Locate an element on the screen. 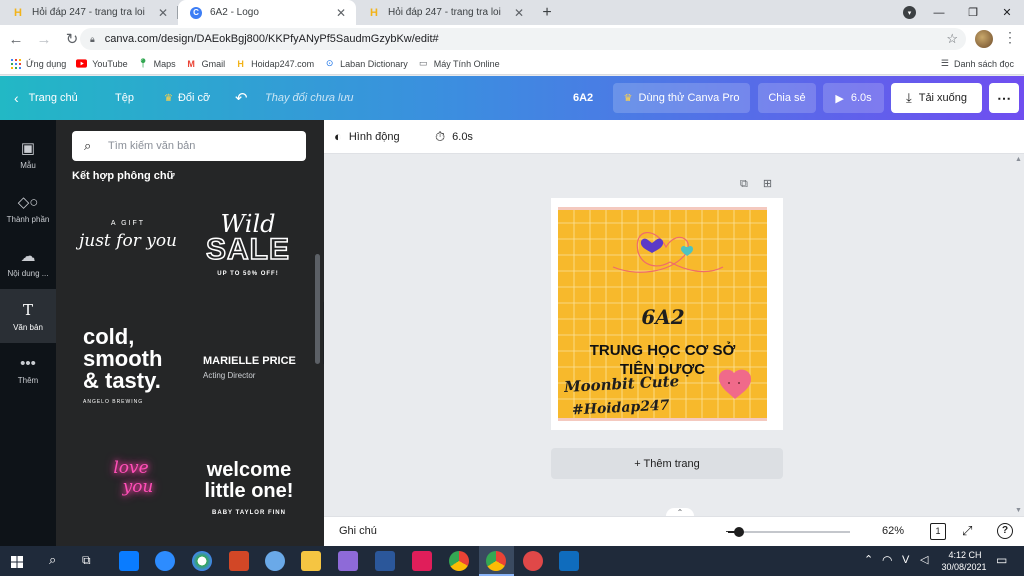 The height and width of the screenshot is (576, 1024). add-page-icon: ⊞ is located at coordinates (767, 184).